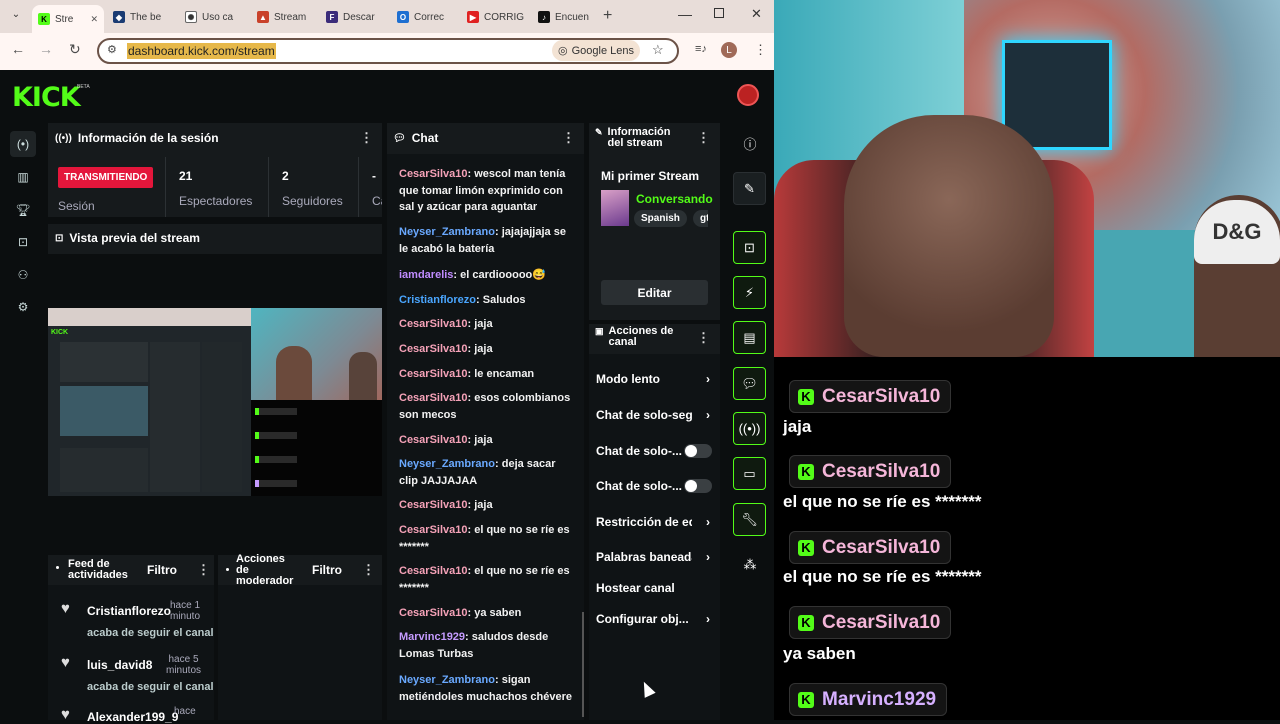 Image resolution: width=1280 pixels, height=724 pixels. What do you see at coordinates (698, 486) in the screenshot?
I see `emotes-only-toggle` at bounding box center [698, 486].